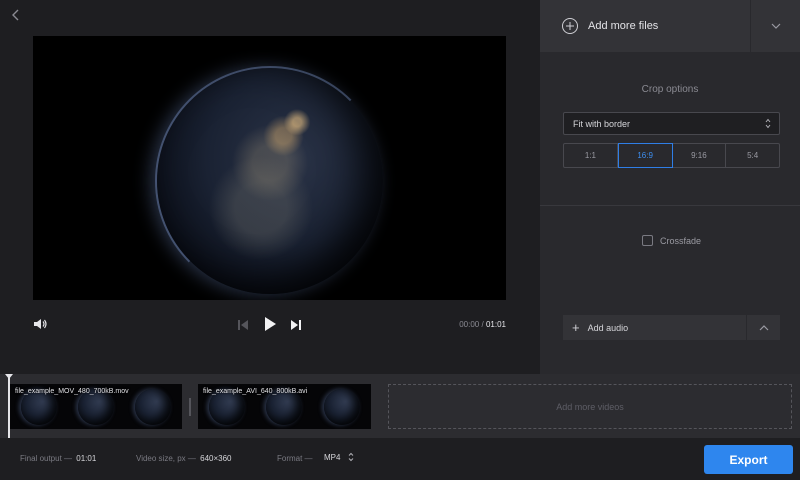 This screenshot has height=480, width=800. What do you see at coordinates (623, 26) in the screenshot?
I see `add-more-files-label: Add more files` at bounding box center [623, 26].